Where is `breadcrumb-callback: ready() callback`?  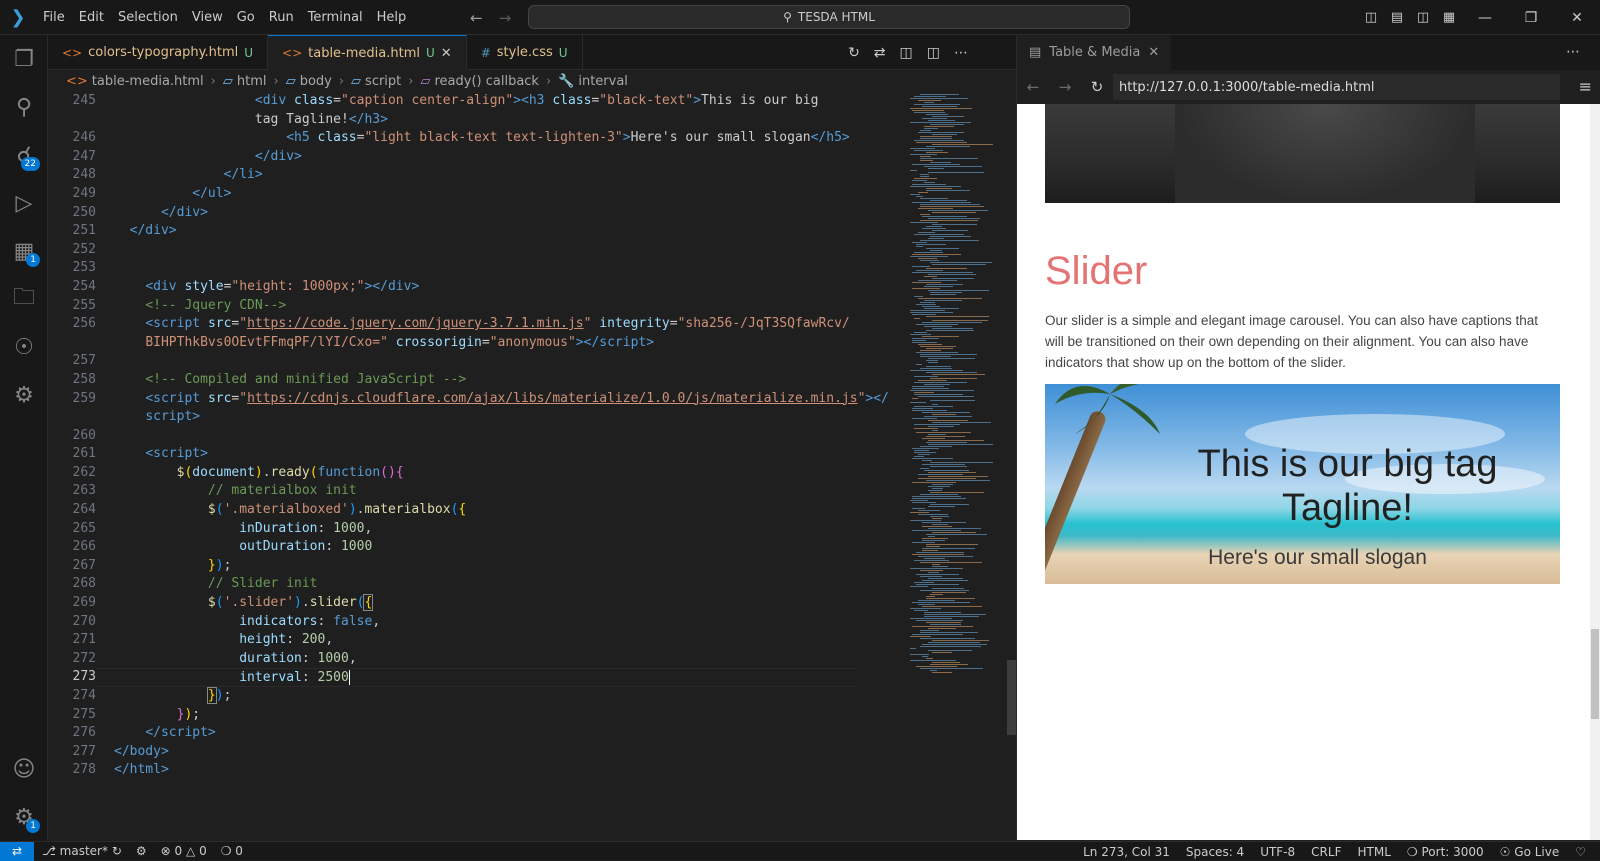
breadcrumb-callback: ready() callback is located at coordinates (486, 81).